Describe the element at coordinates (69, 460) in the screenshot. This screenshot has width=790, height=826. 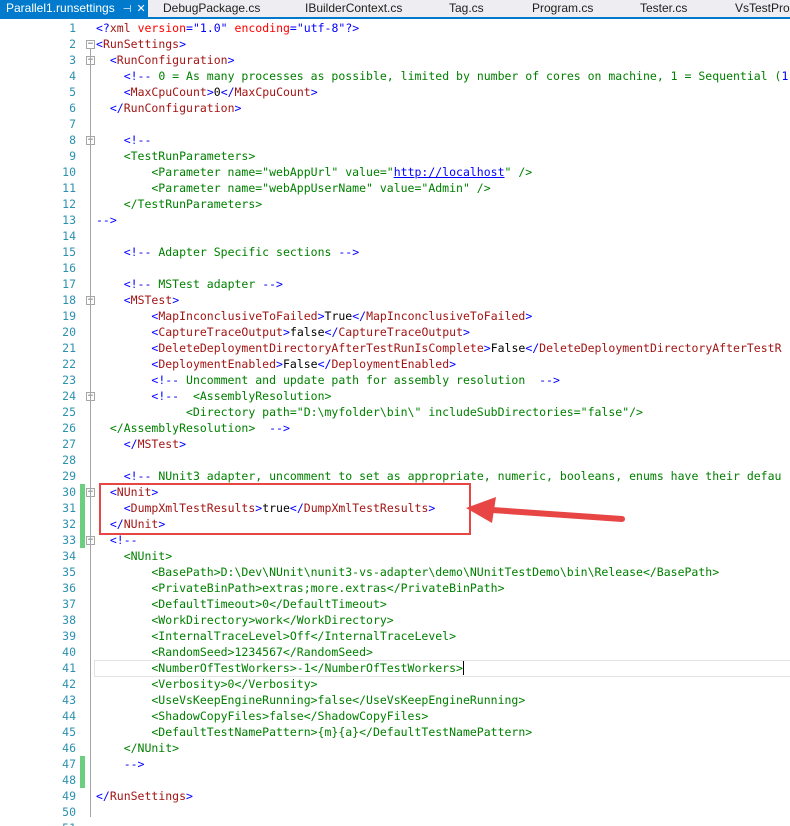
I see `line-number: 28` at that location.